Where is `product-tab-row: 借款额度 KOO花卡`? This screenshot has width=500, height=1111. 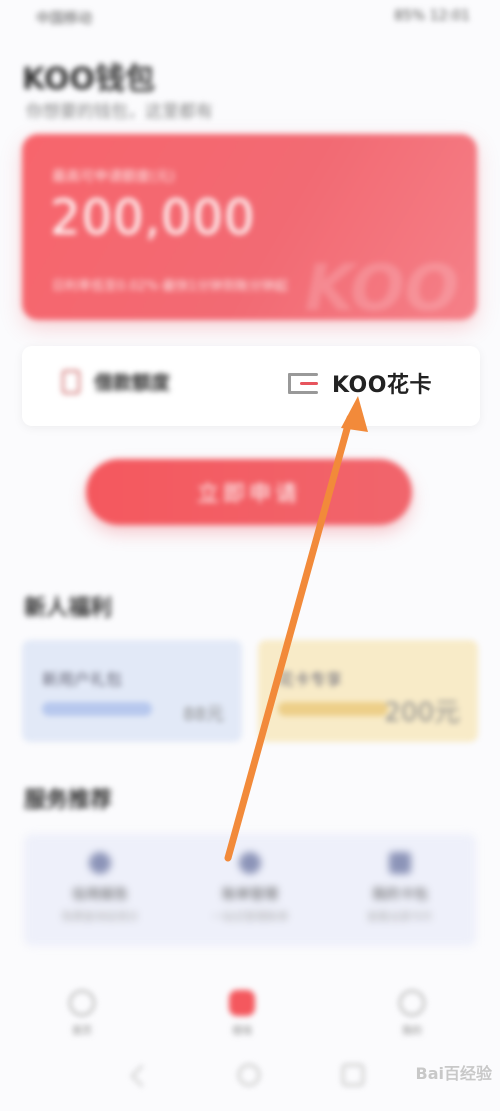
product-tab-row: 借款额度 KOO花卡 is located at coordinates (251, 386).